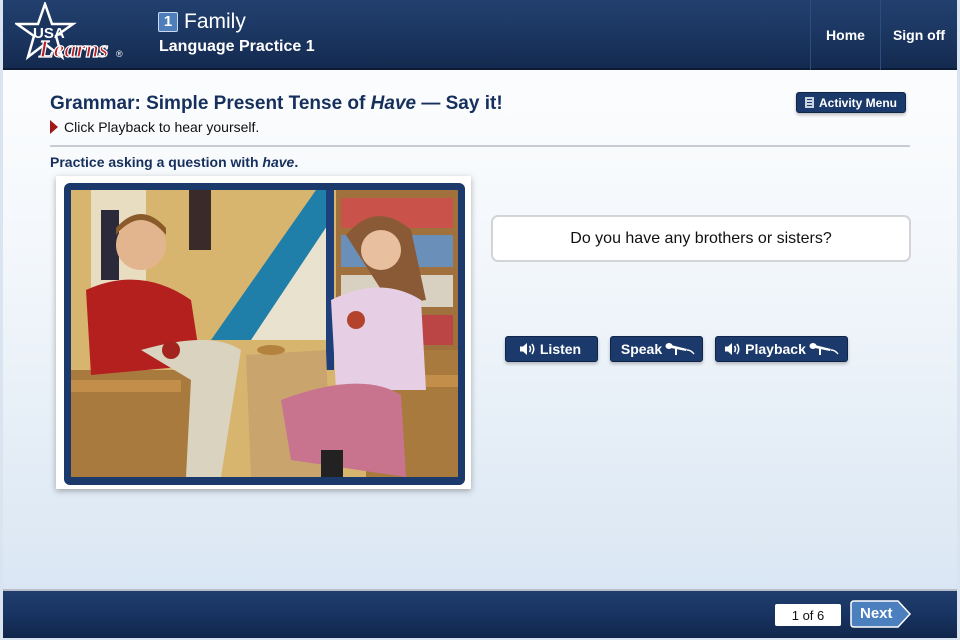 Image resolution: width=960 pixels, height=640 pixels. I want to click on next-label: Next, so click(876, 613).